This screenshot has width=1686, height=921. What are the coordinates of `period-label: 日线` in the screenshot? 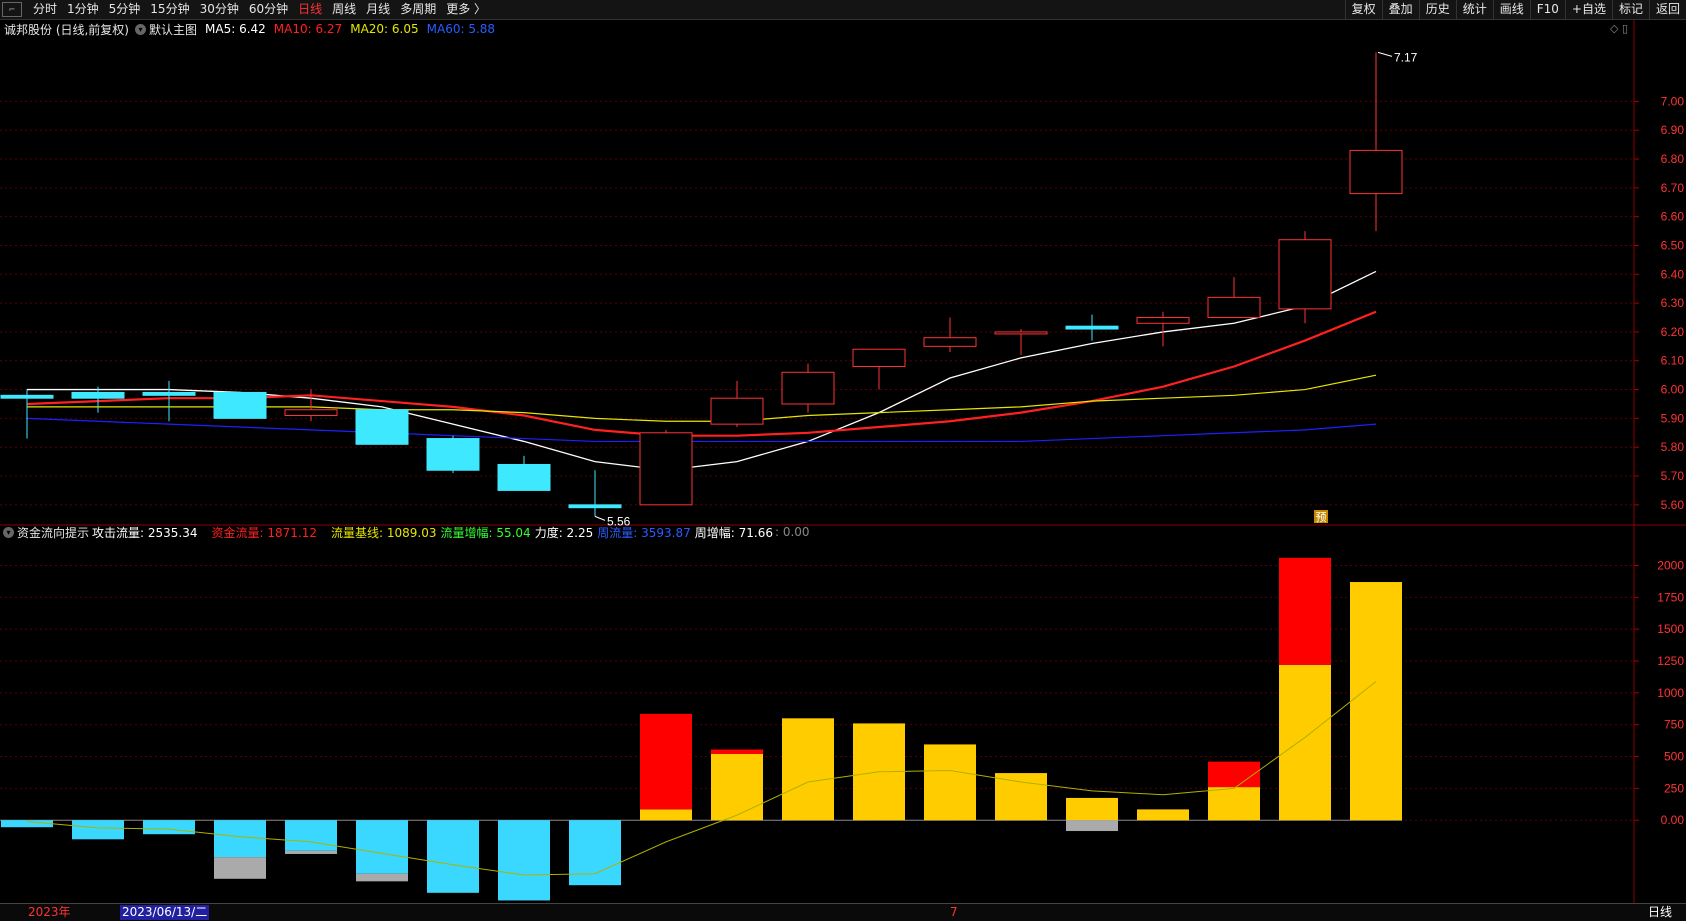 It's located at (1660, 912).